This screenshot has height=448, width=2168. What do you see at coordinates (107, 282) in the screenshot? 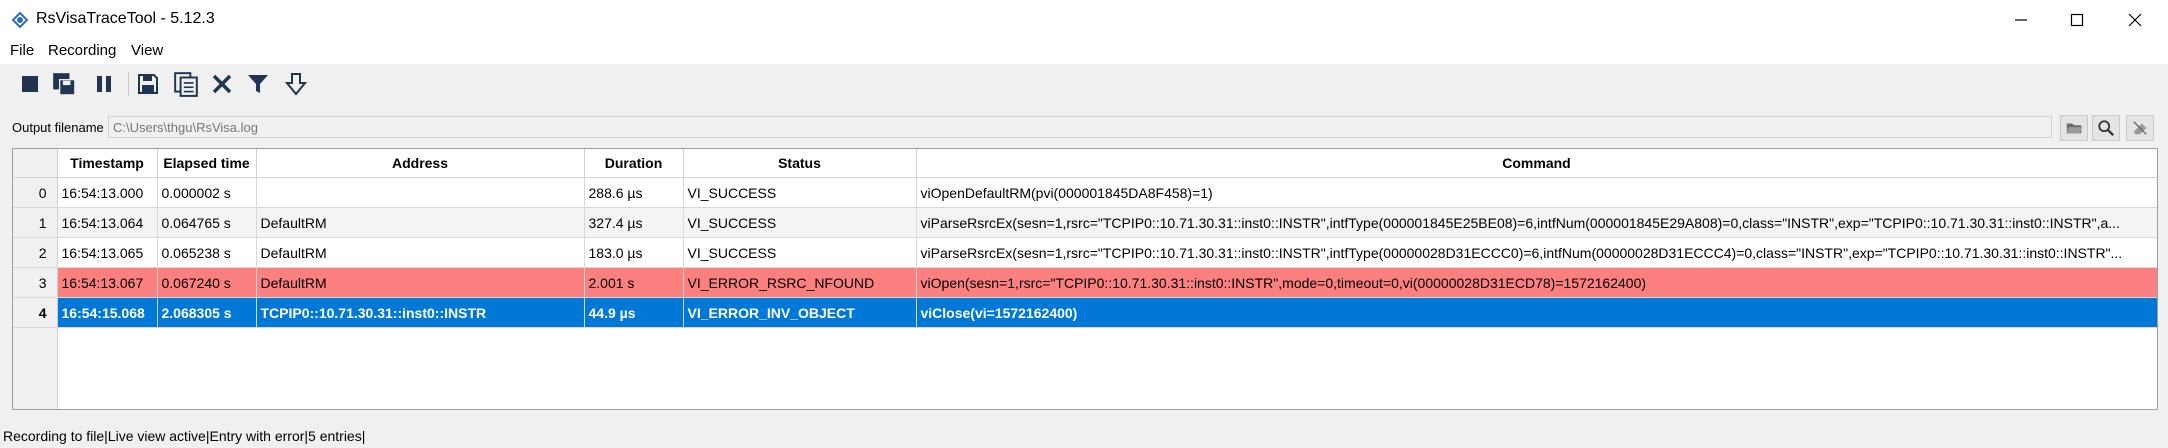
I see `cell-timestamp: 16:54:13.067` at bounding box center [107, 282].